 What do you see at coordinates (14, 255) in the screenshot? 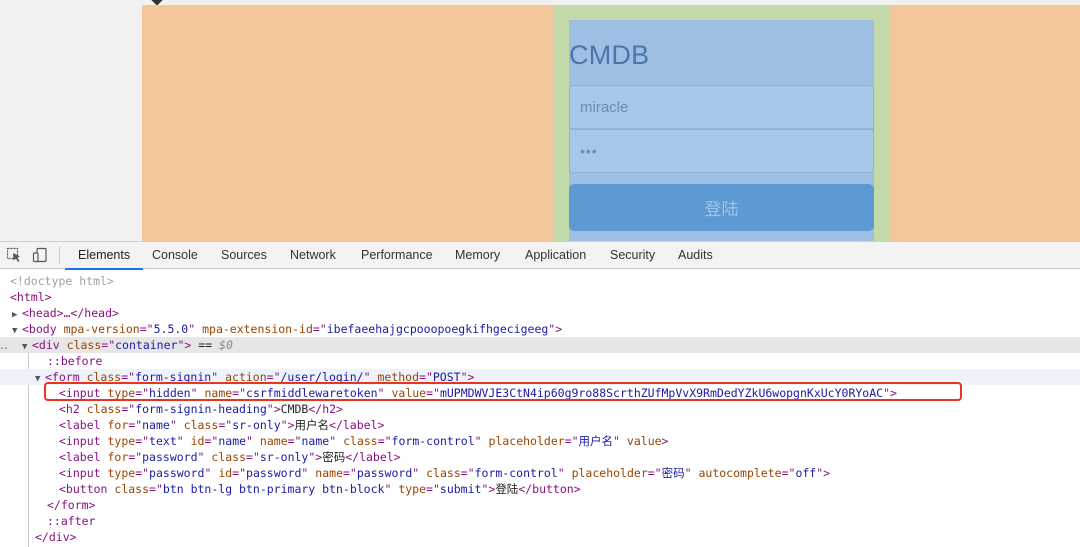
I see `inspect-element-icon` at bounding box center [14, 255].